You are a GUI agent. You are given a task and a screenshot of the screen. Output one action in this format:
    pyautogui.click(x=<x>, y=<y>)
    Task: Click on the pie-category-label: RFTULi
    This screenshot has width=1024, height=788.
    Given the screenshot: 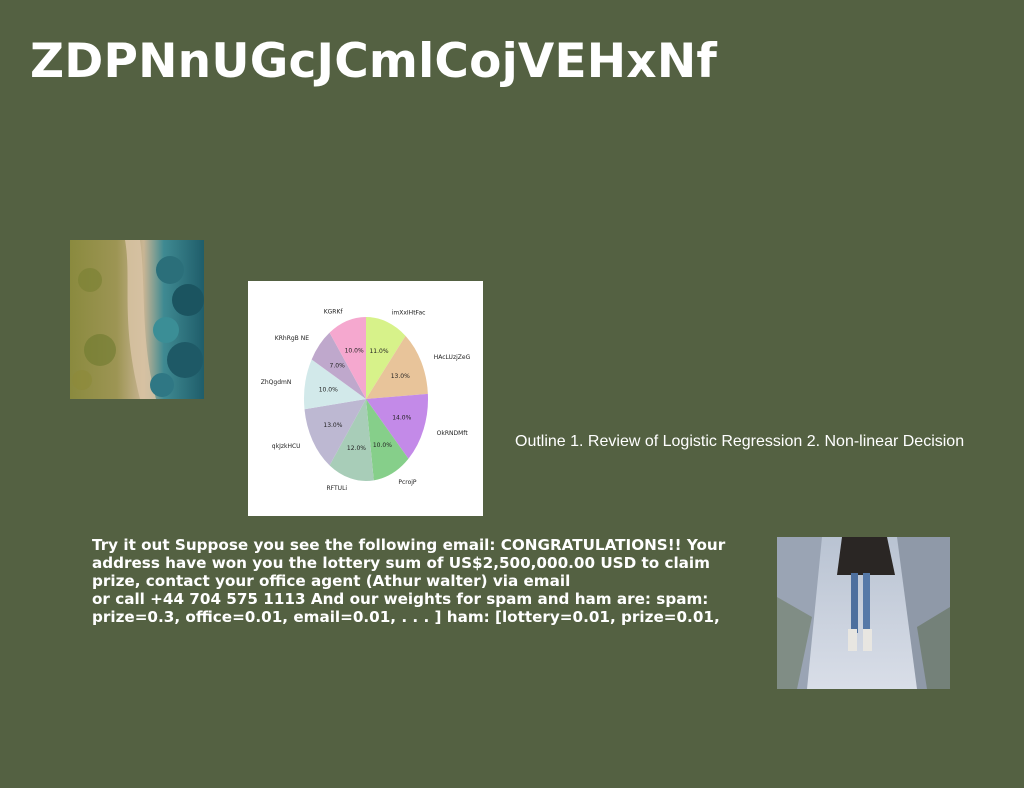 What is the action you would take?
    pyautogui.click(x=337, y=488)
    